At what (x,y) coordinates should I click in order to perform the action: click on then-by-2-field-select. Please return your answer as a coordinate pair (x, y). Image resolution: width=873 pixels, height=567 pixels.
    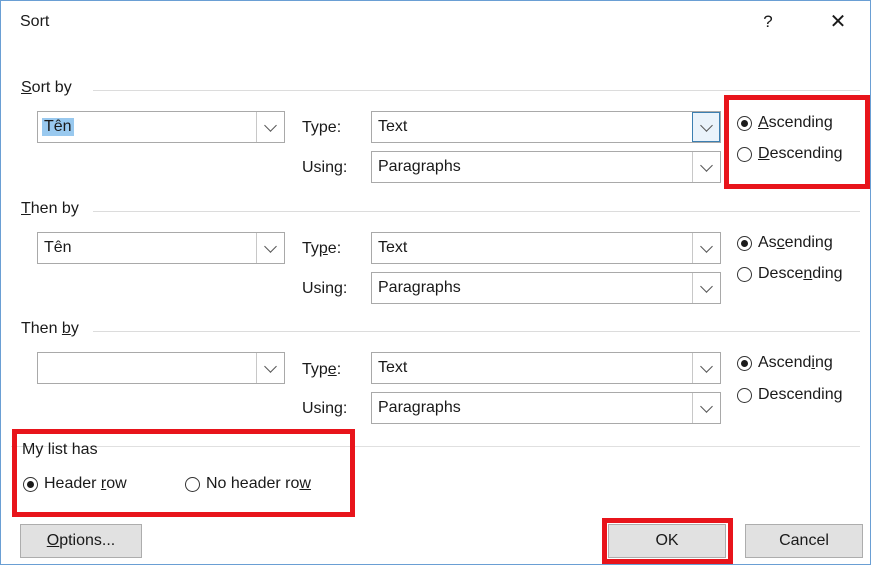
    Looking at the image, I should click on (161, 368).